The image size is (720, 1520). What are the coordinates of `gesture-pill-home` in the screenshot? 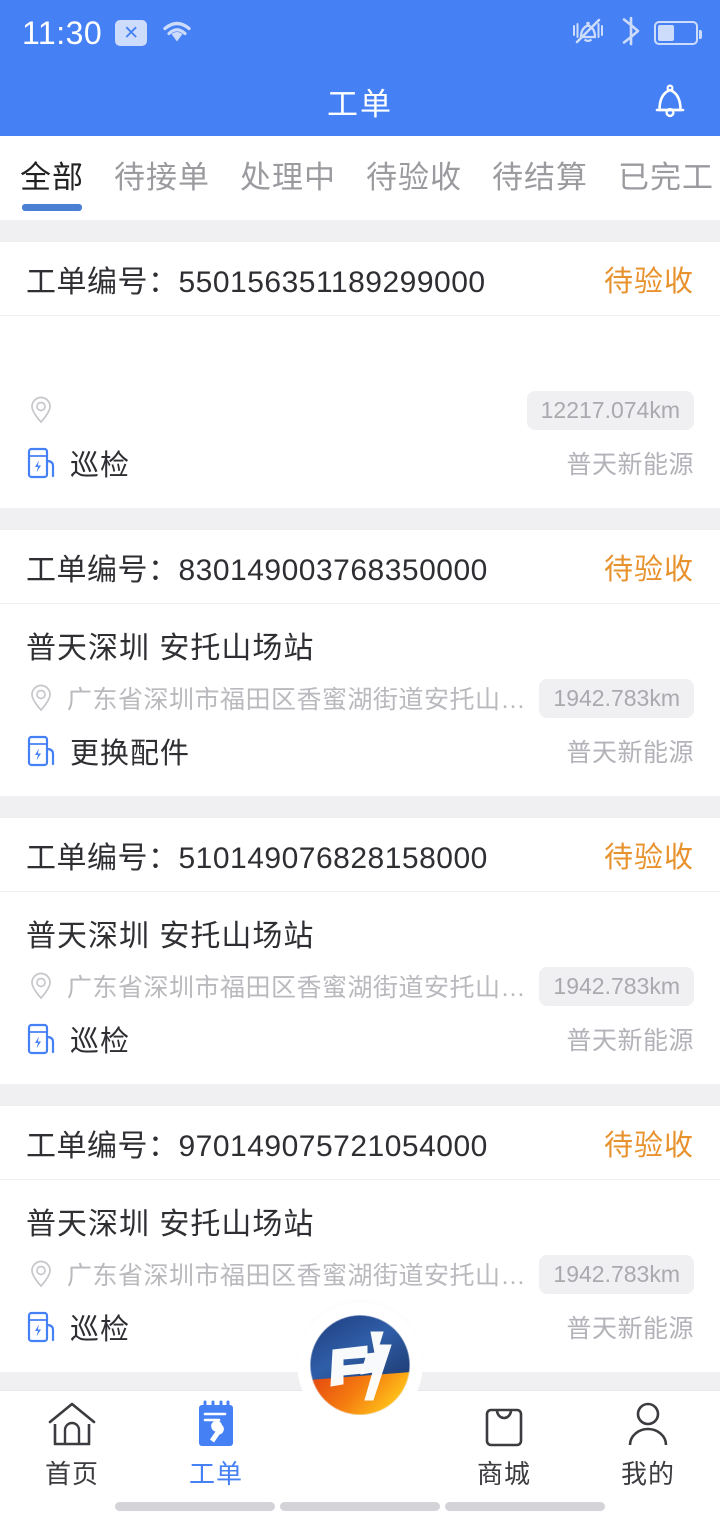 It's located at (360, 1506).